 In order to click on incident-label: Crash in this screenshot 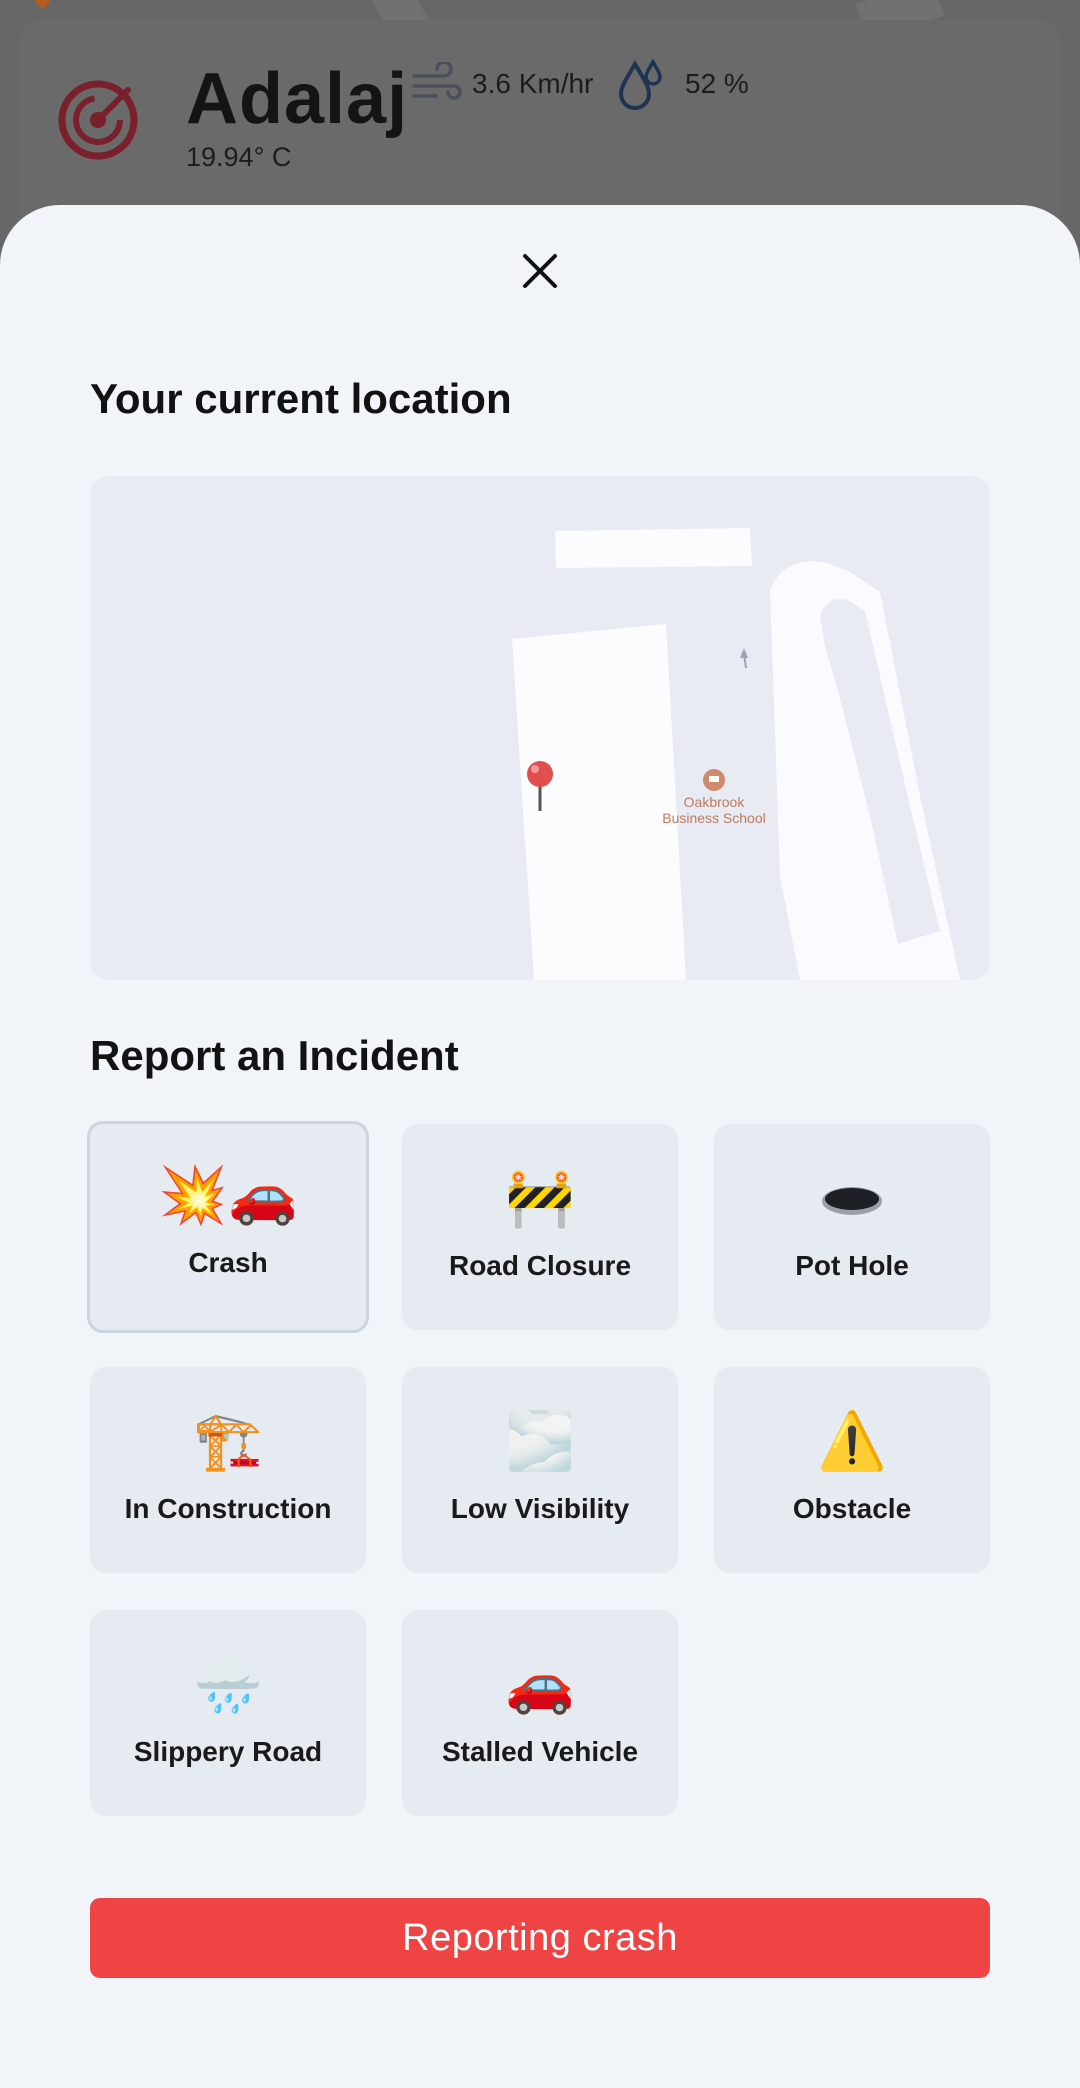, I will do `click(228, 1262)`.